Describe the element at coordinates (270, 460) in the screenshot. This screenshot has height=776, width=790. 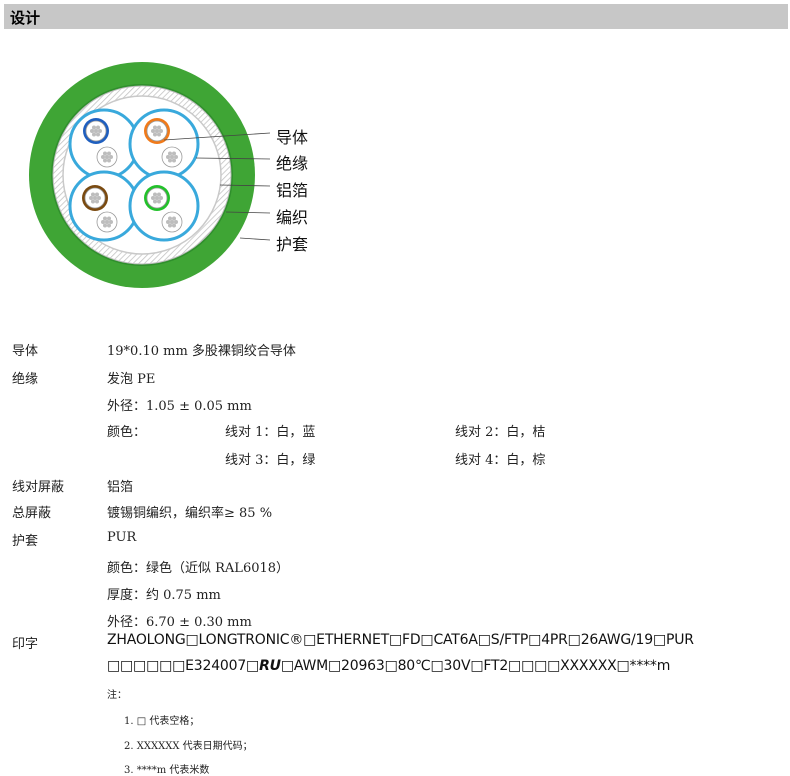
I see `pair-color-3: 线对 3：白，绿` at that location.